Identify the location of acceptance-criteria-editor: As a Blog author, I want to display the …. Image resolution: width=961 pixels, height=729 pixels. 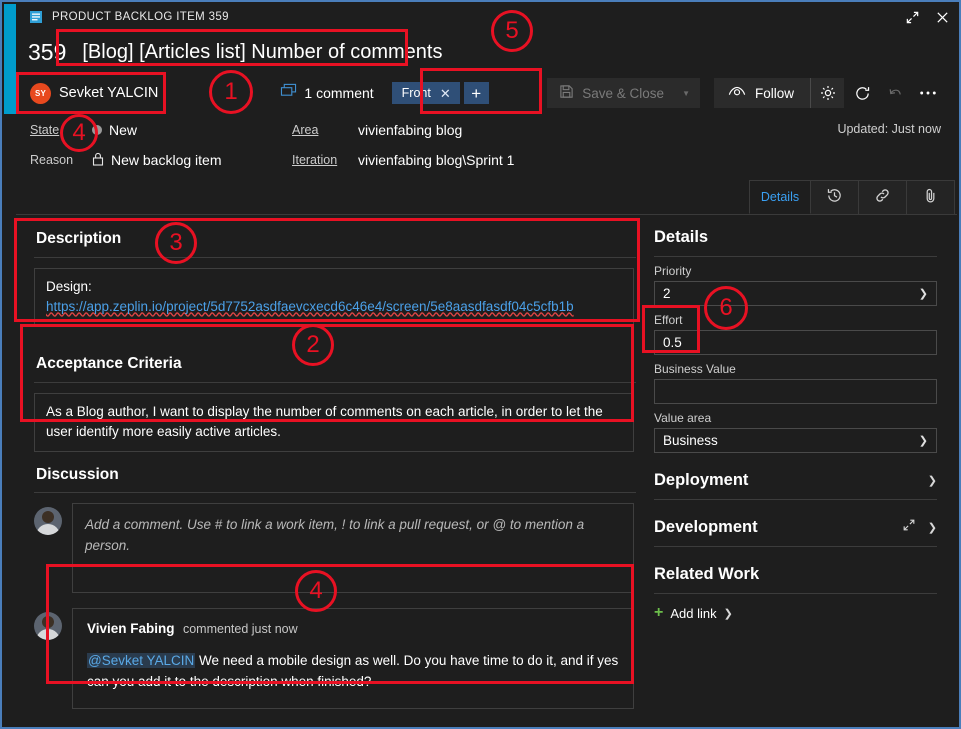
(334, 423).